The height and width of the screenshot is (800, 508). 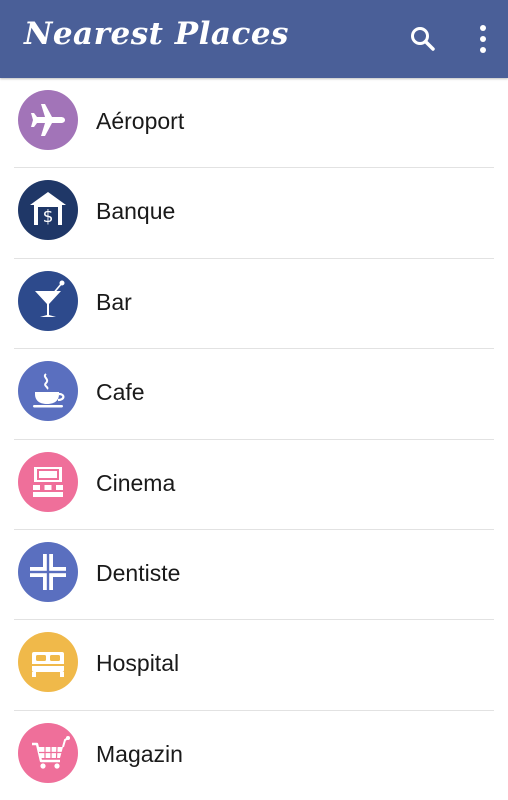 I want to click on overflow-menu-button, so click(x=483, y=39).